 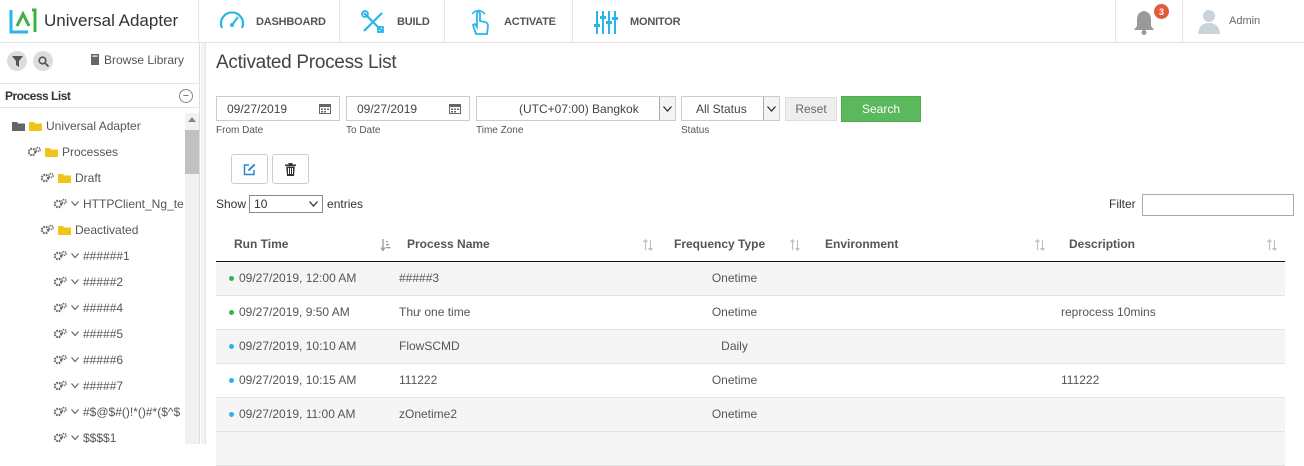 What do you see at coordinates (530, 278) in the screenshot?
I see `cell-process-name: #####3` at bounding box center [530, 278].